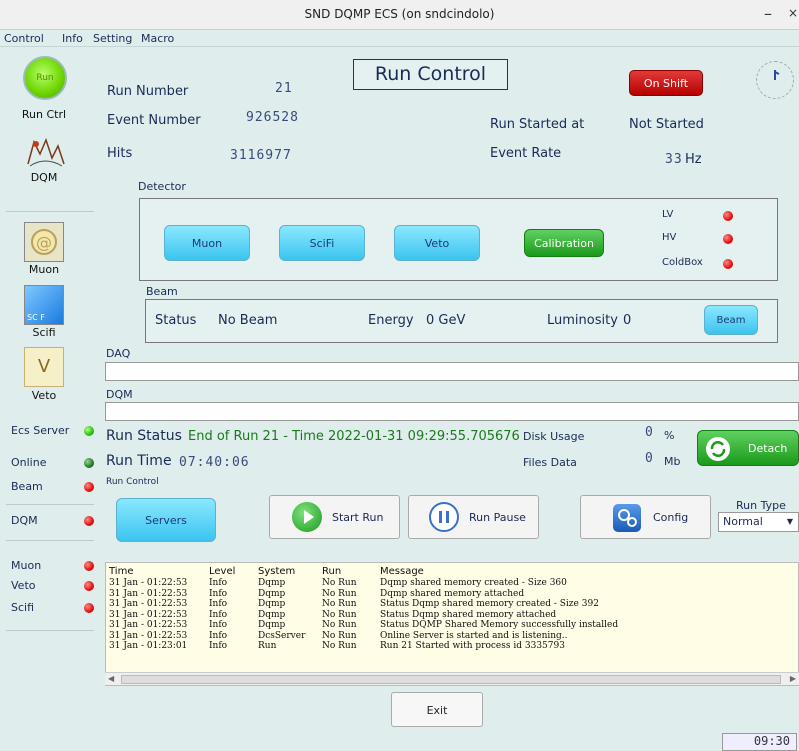 This screenshot has width=799, height=751. Describe the element at coordinates (148, 646) in the screenshot. I see `log-cell: 31 Jan - 01:23:01` at that location.